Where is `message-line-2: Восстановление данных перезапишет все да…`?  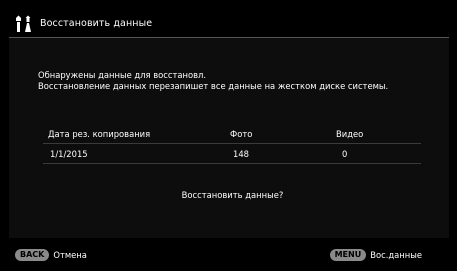 message-line-2: Восстановление данных перезапишет все да… is located at coordinates (213, 86).